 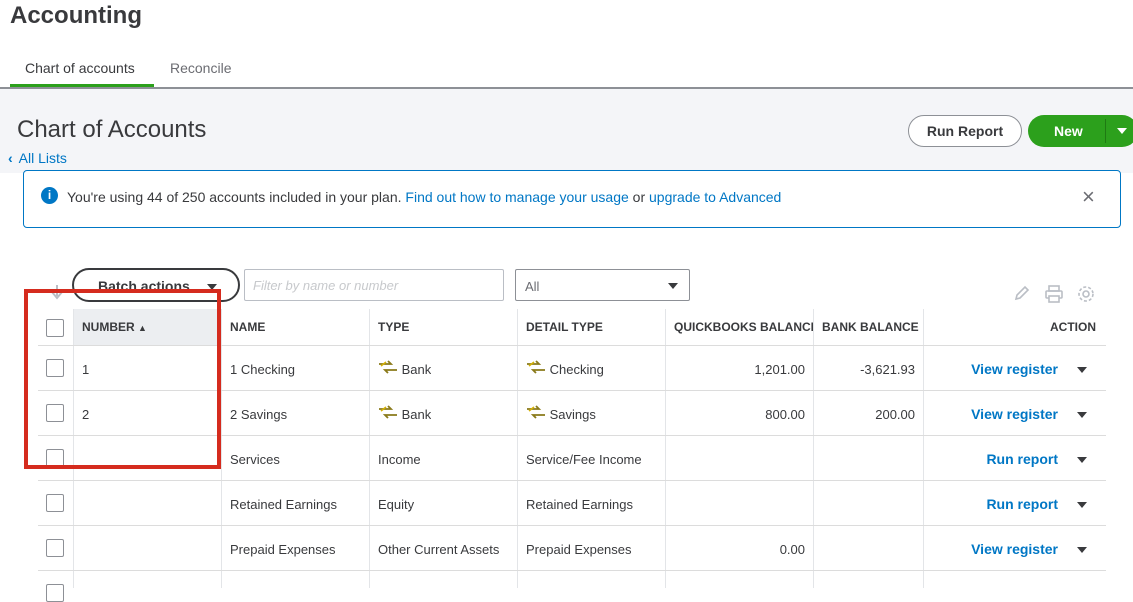 I want to click on cell-name: Services, so click(x=255, y=459).